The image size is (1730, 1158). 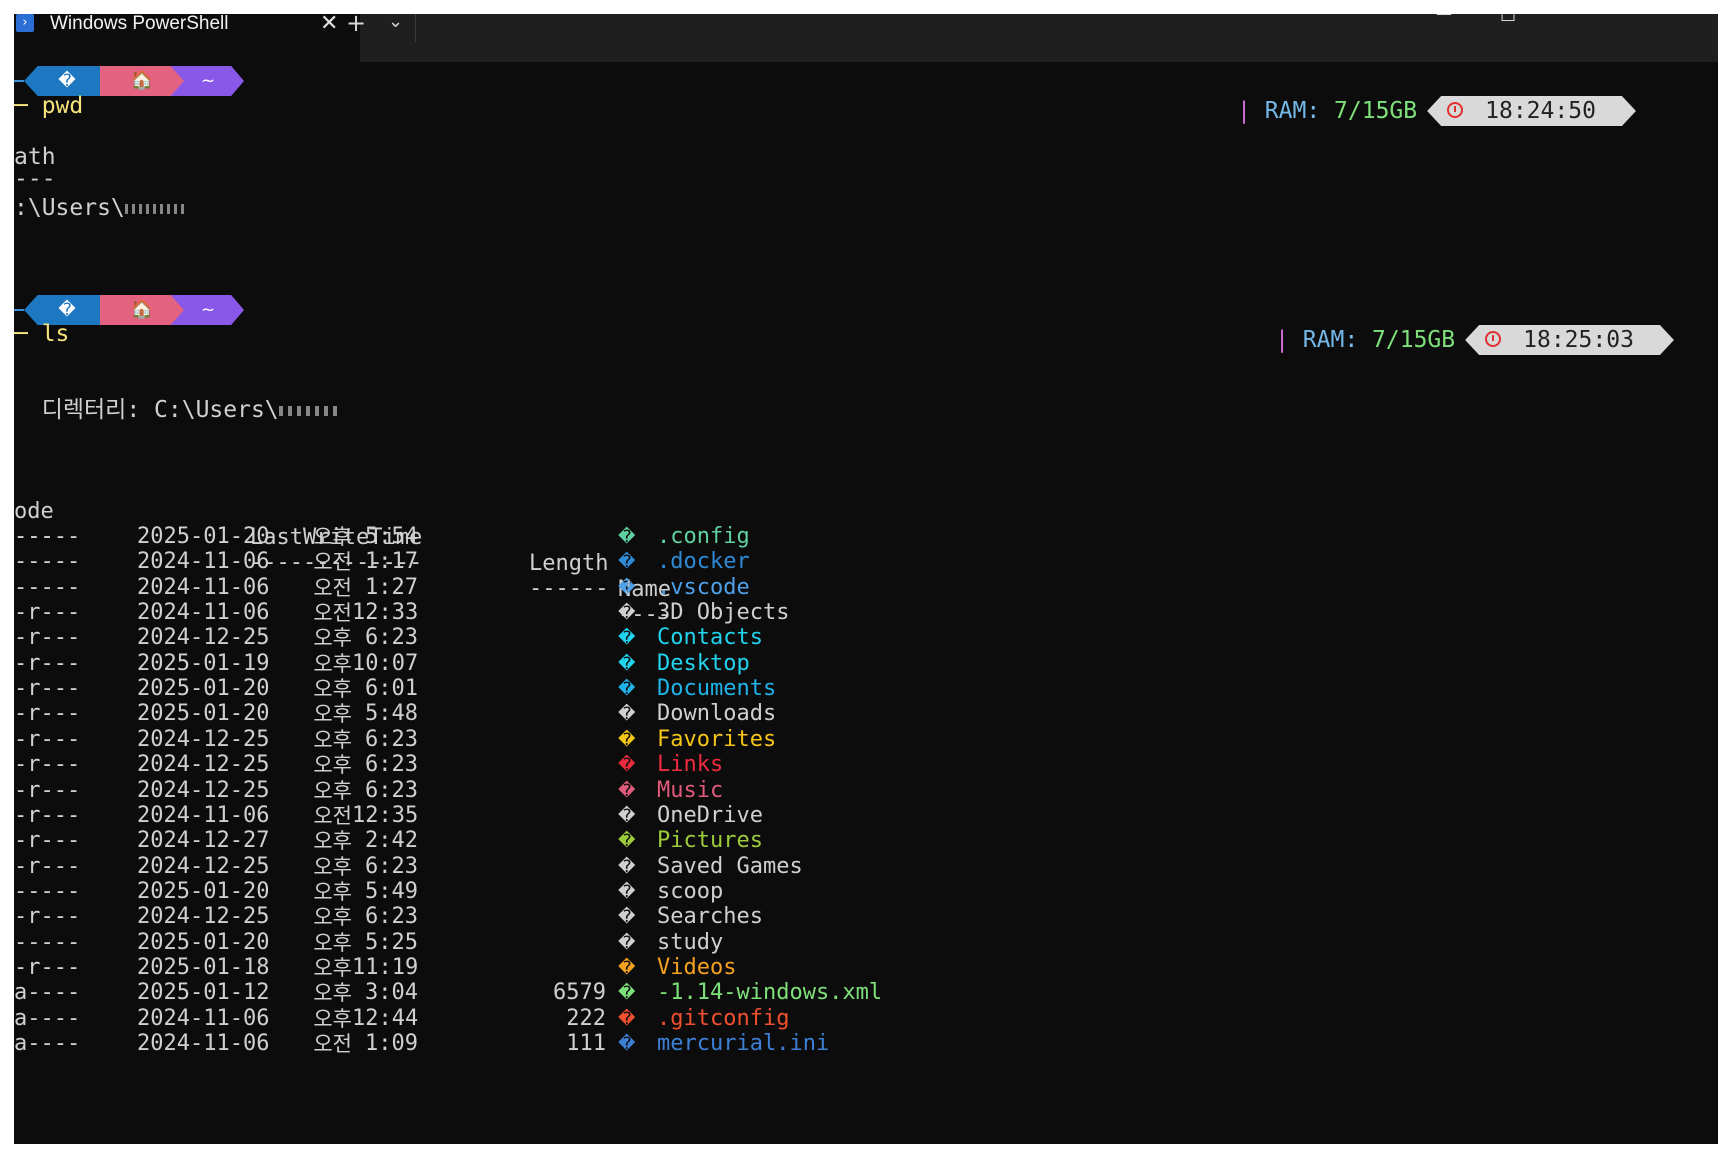 What do you see at coordinates (385, 815) in the screenshot?
I see `time-cell: 12:35` at bounding box center [385, 815].